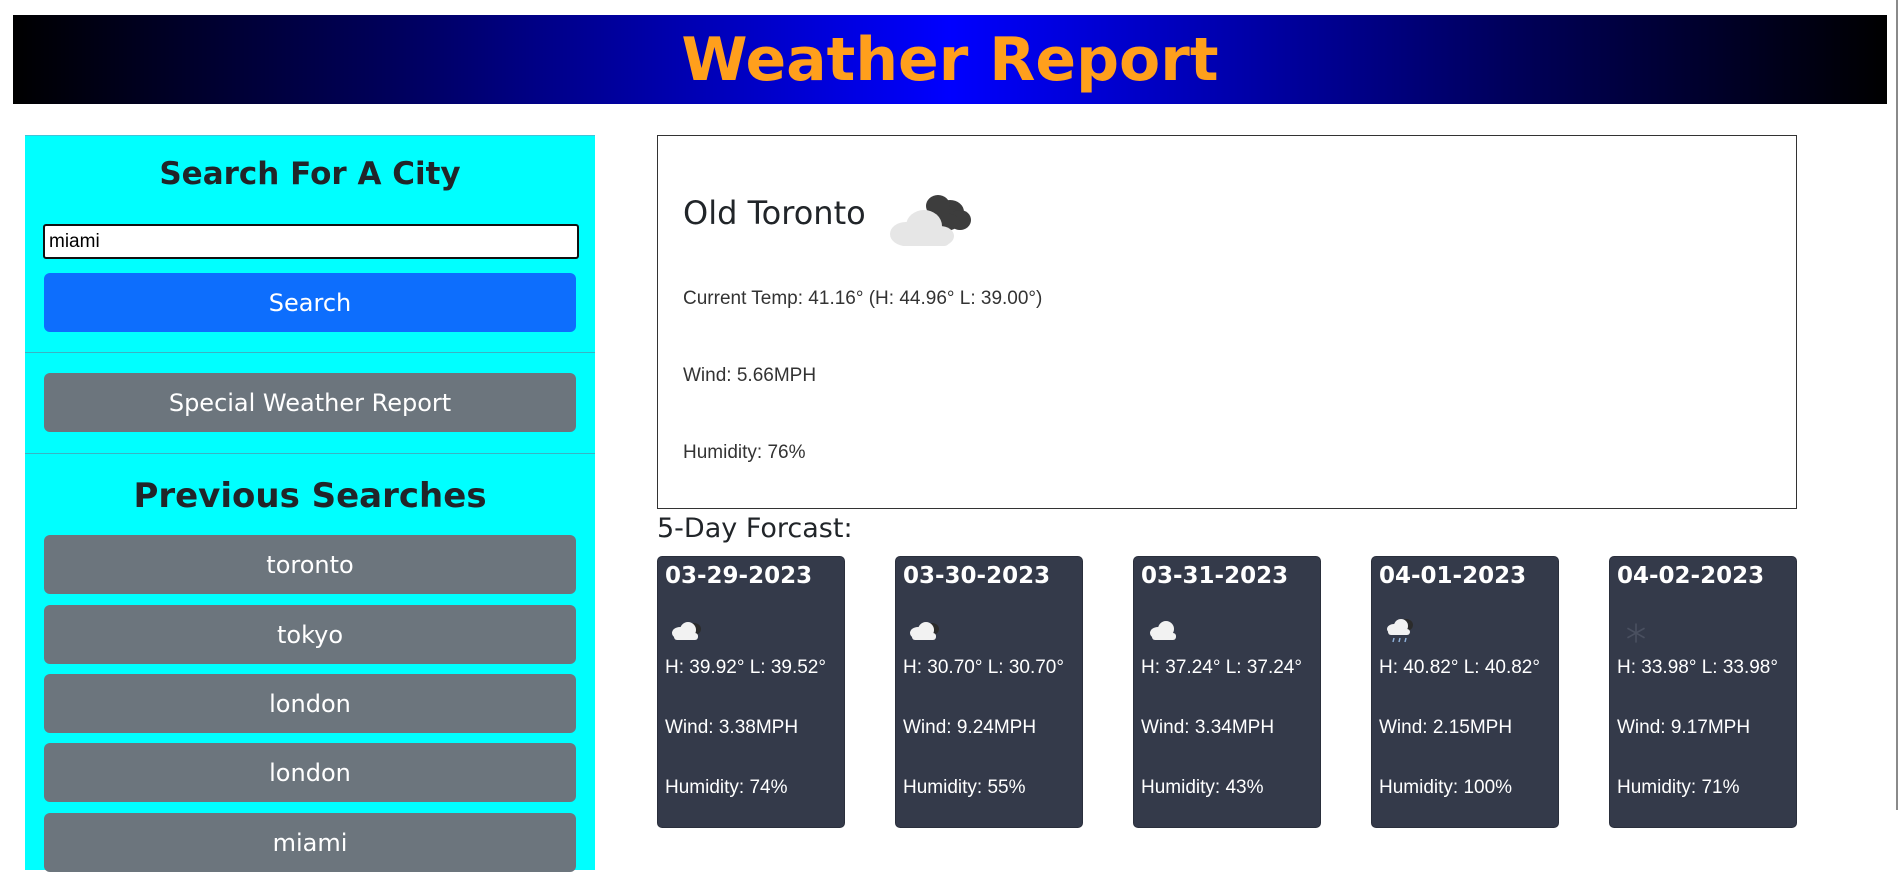 This screenshot has width=1903, height=872. What do you see at coordinates (1446, 787) in the screenshot?
I see `forecast-humidity: Humidity: 100%` at bounding box center [1446, 787].